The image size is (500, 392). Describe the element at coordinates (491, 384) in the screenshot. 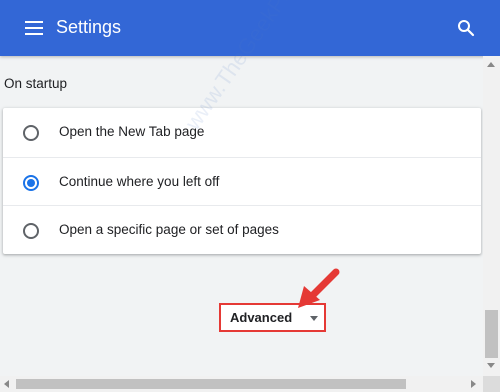

I see `scrollbar-corner` at that location.